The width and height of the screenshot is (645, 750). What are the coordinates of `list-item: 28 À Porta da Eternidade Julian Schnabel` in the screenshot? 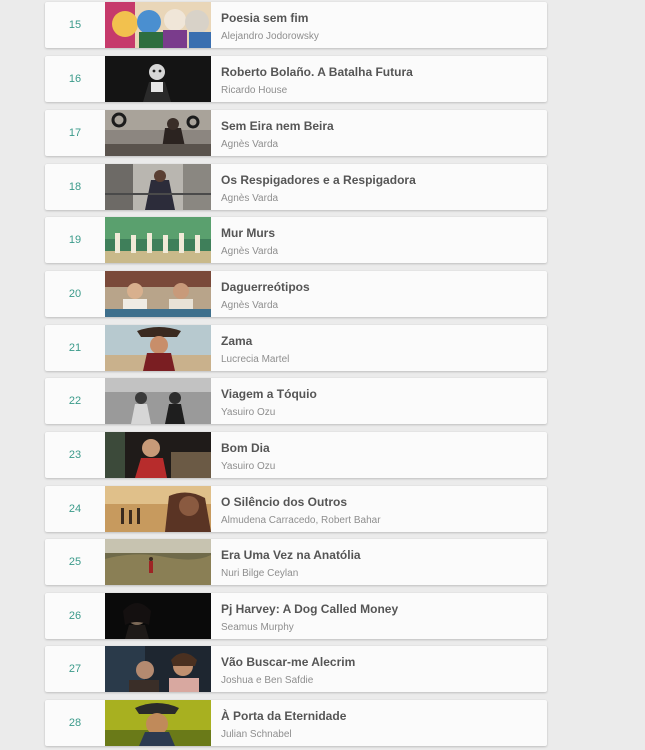 It's located at (296, 723).